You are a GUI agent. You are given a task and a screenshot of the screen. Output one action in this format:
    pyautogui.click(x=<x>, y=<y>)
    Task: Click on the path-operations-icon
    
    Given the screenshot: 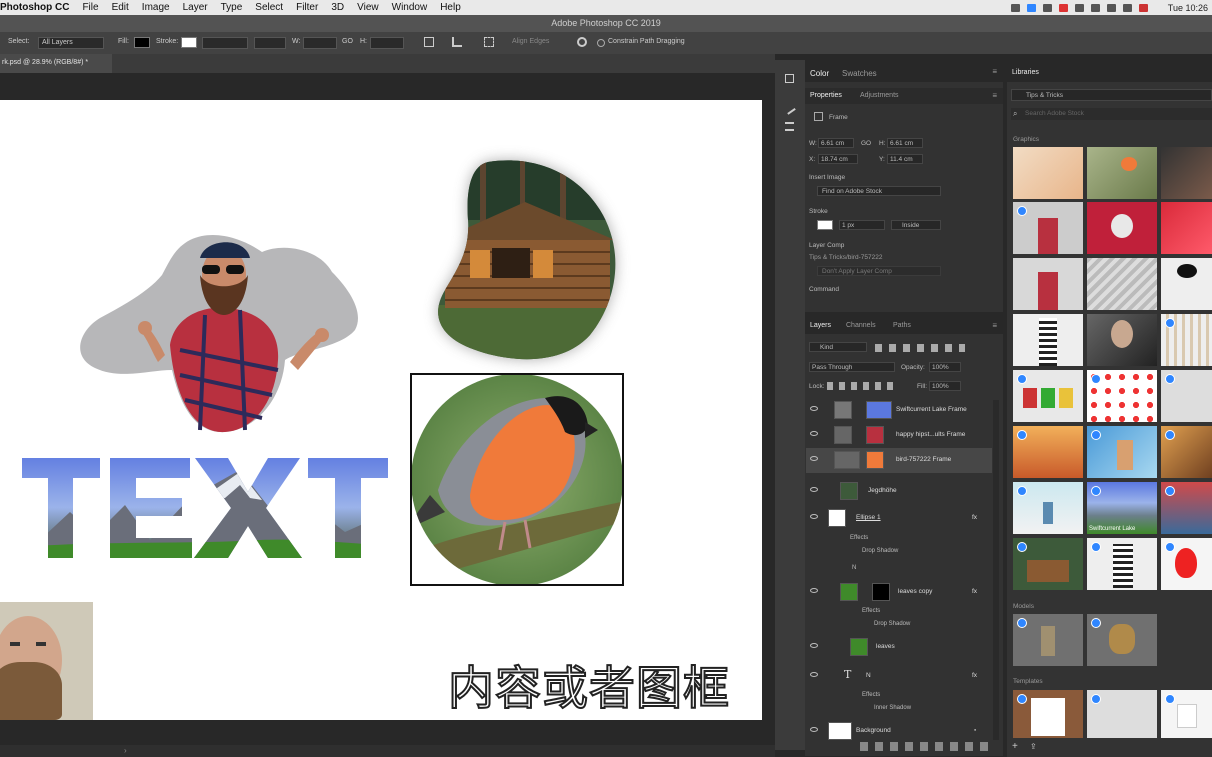 What is the action you would take?
    pyautogui.click(x=429, y=42)
    